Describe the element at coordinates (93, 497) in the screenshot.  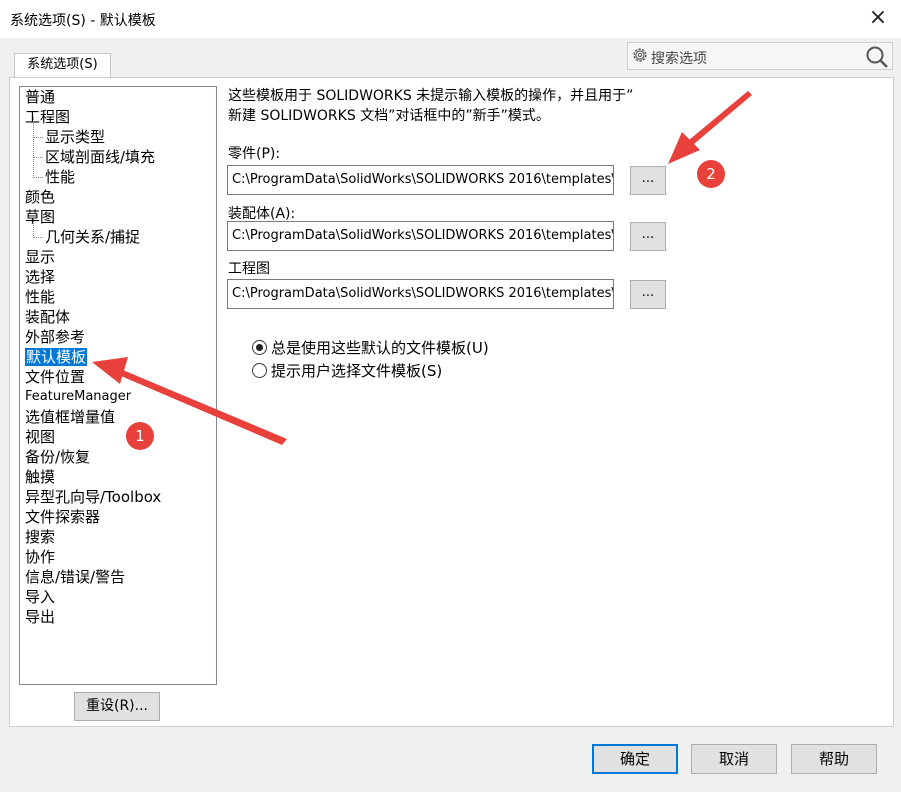
I see `tree-item-hole-wizard-toolbox: 异型孔向导/Toolbox` at that location.